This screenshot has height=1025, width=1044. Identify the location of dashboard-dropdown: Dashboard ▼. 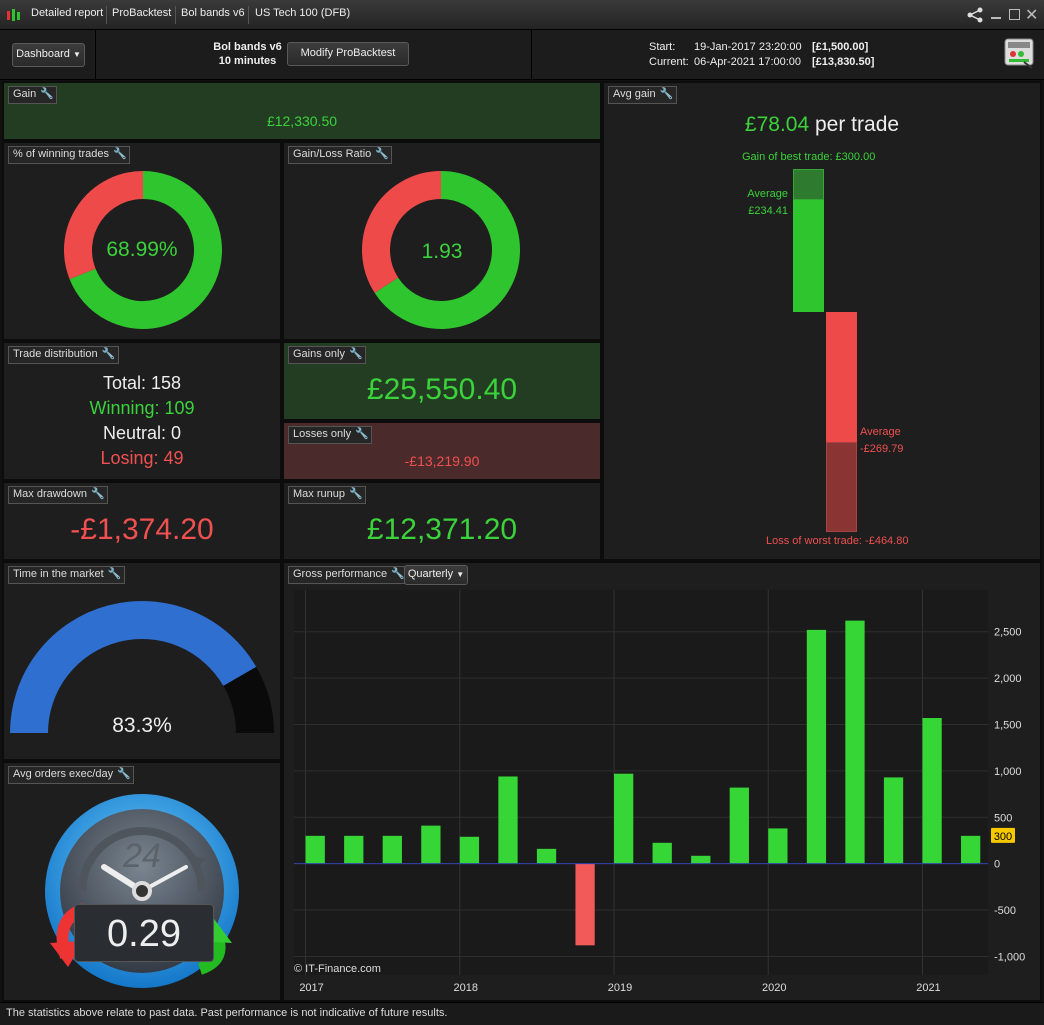
(48, 55).